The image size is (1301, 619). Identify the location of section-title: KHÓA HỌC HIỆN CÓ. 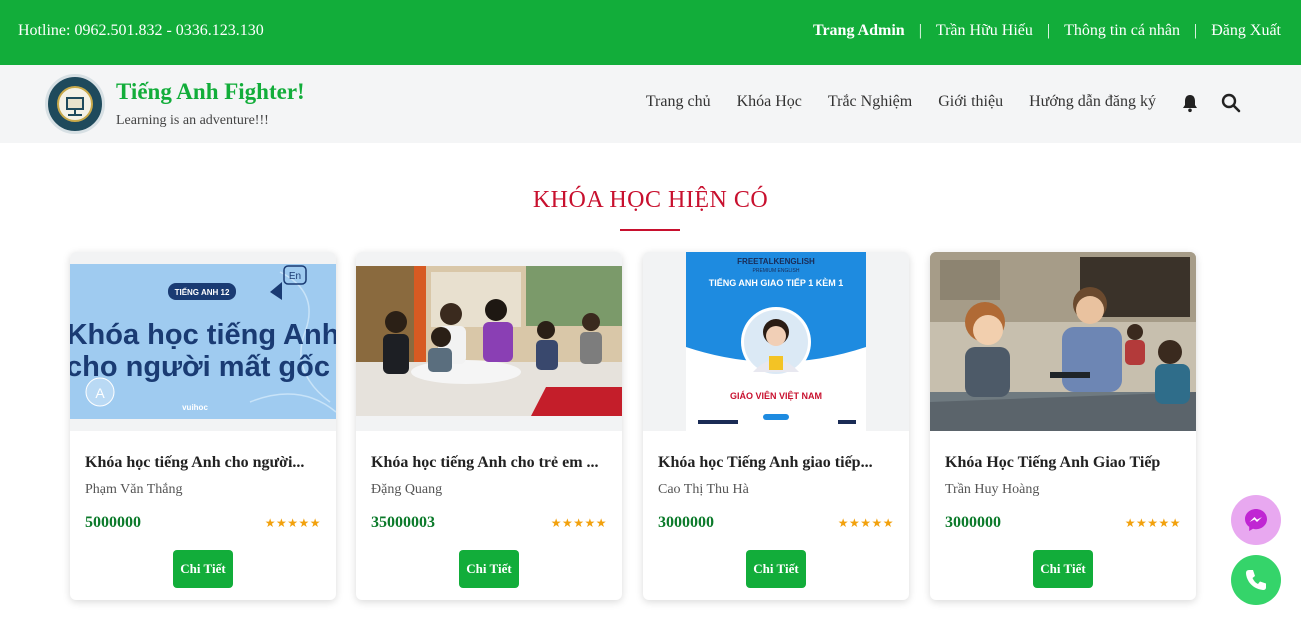
(650, 200).